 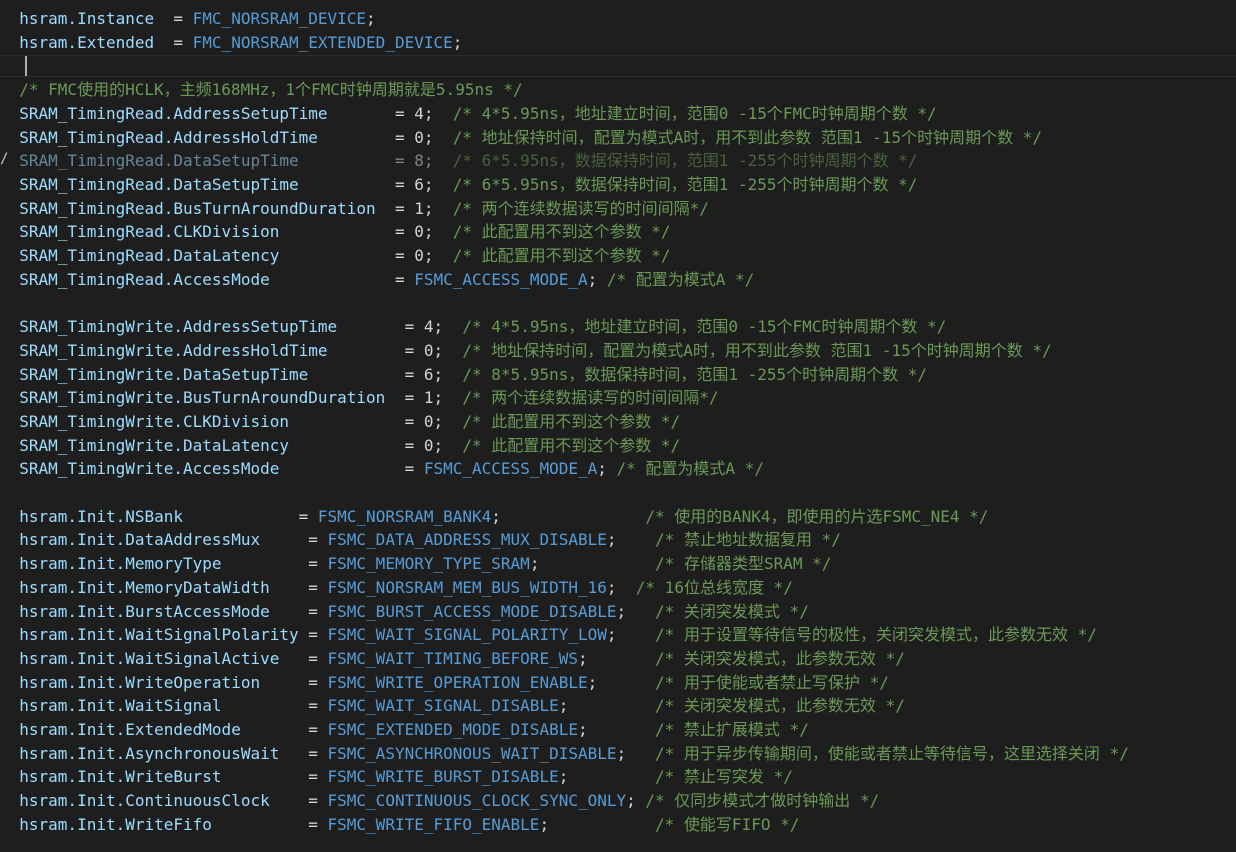 What do you see at coordinates (428, 374) in the screenshot?
I see `code-token: = 6;` at bounding box center [428, 374].